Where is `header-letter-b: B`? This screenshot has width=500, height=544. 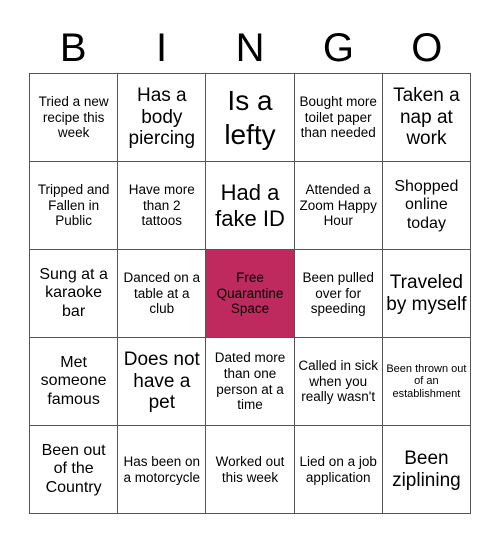 header-letter-b: B is located at coordinates (73, 48).